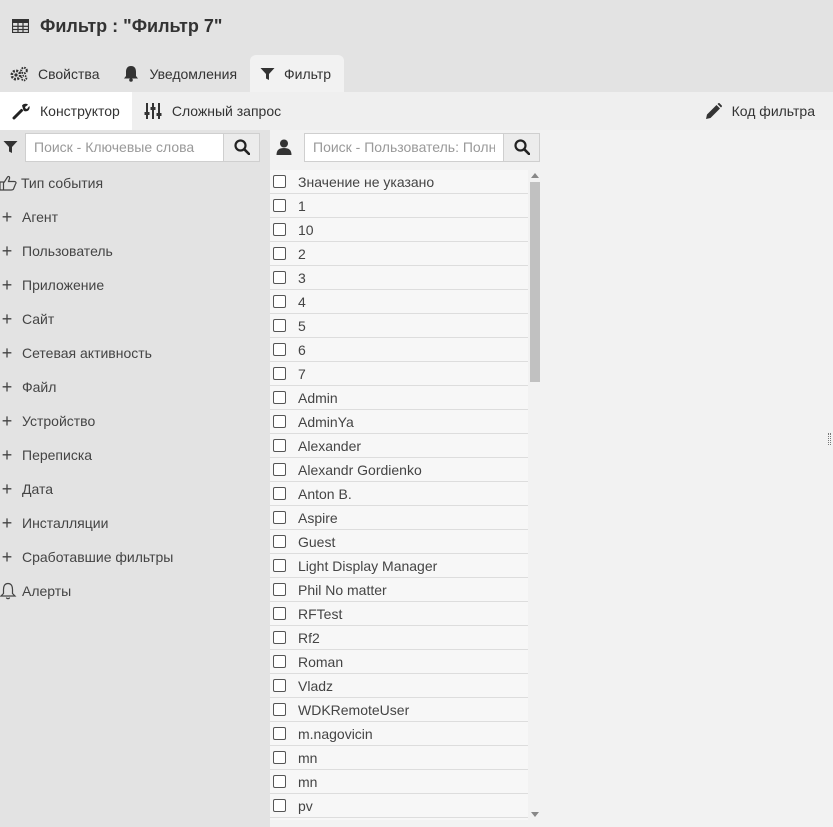 The width and height of the screenshot is (833, 827). I want to click on category-date: + Дата, so click(26, 489).